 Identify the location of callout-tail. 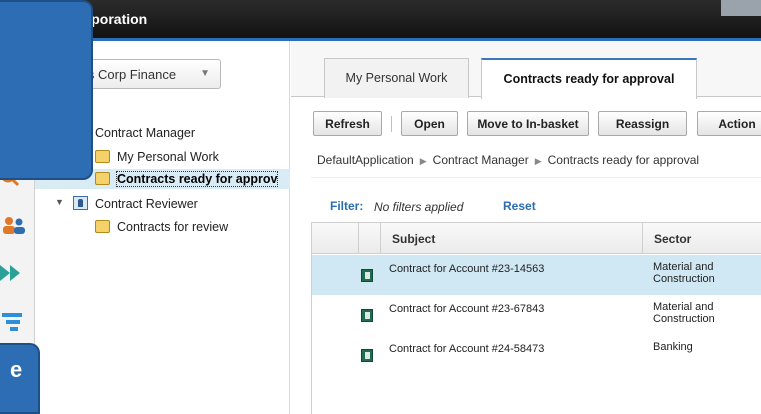
(52, 116).